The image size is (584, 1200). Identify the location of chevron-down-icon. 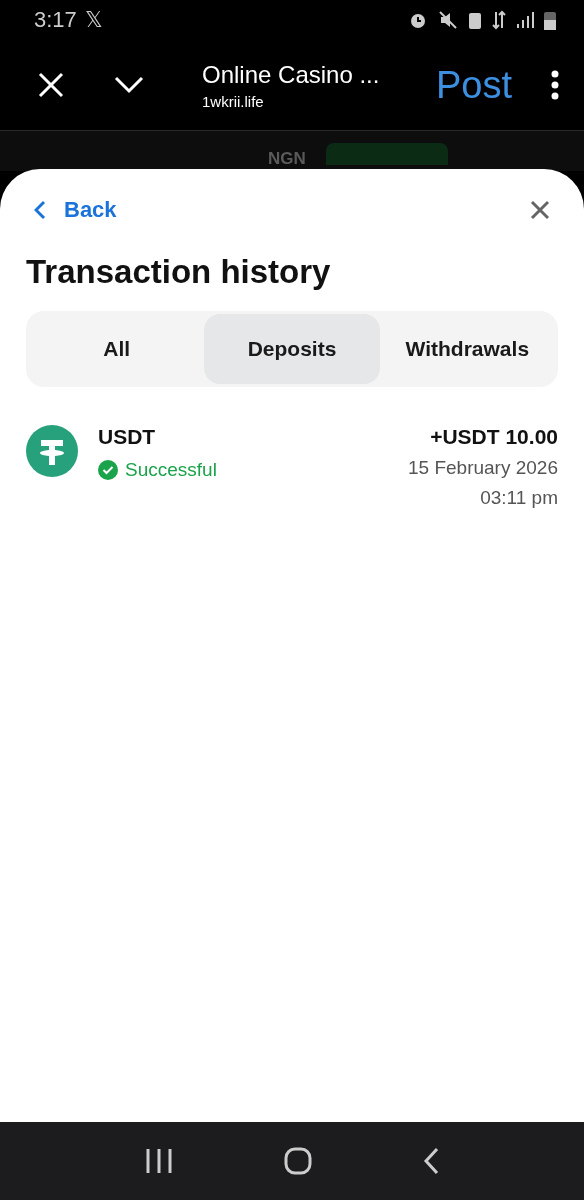
(129, 85).